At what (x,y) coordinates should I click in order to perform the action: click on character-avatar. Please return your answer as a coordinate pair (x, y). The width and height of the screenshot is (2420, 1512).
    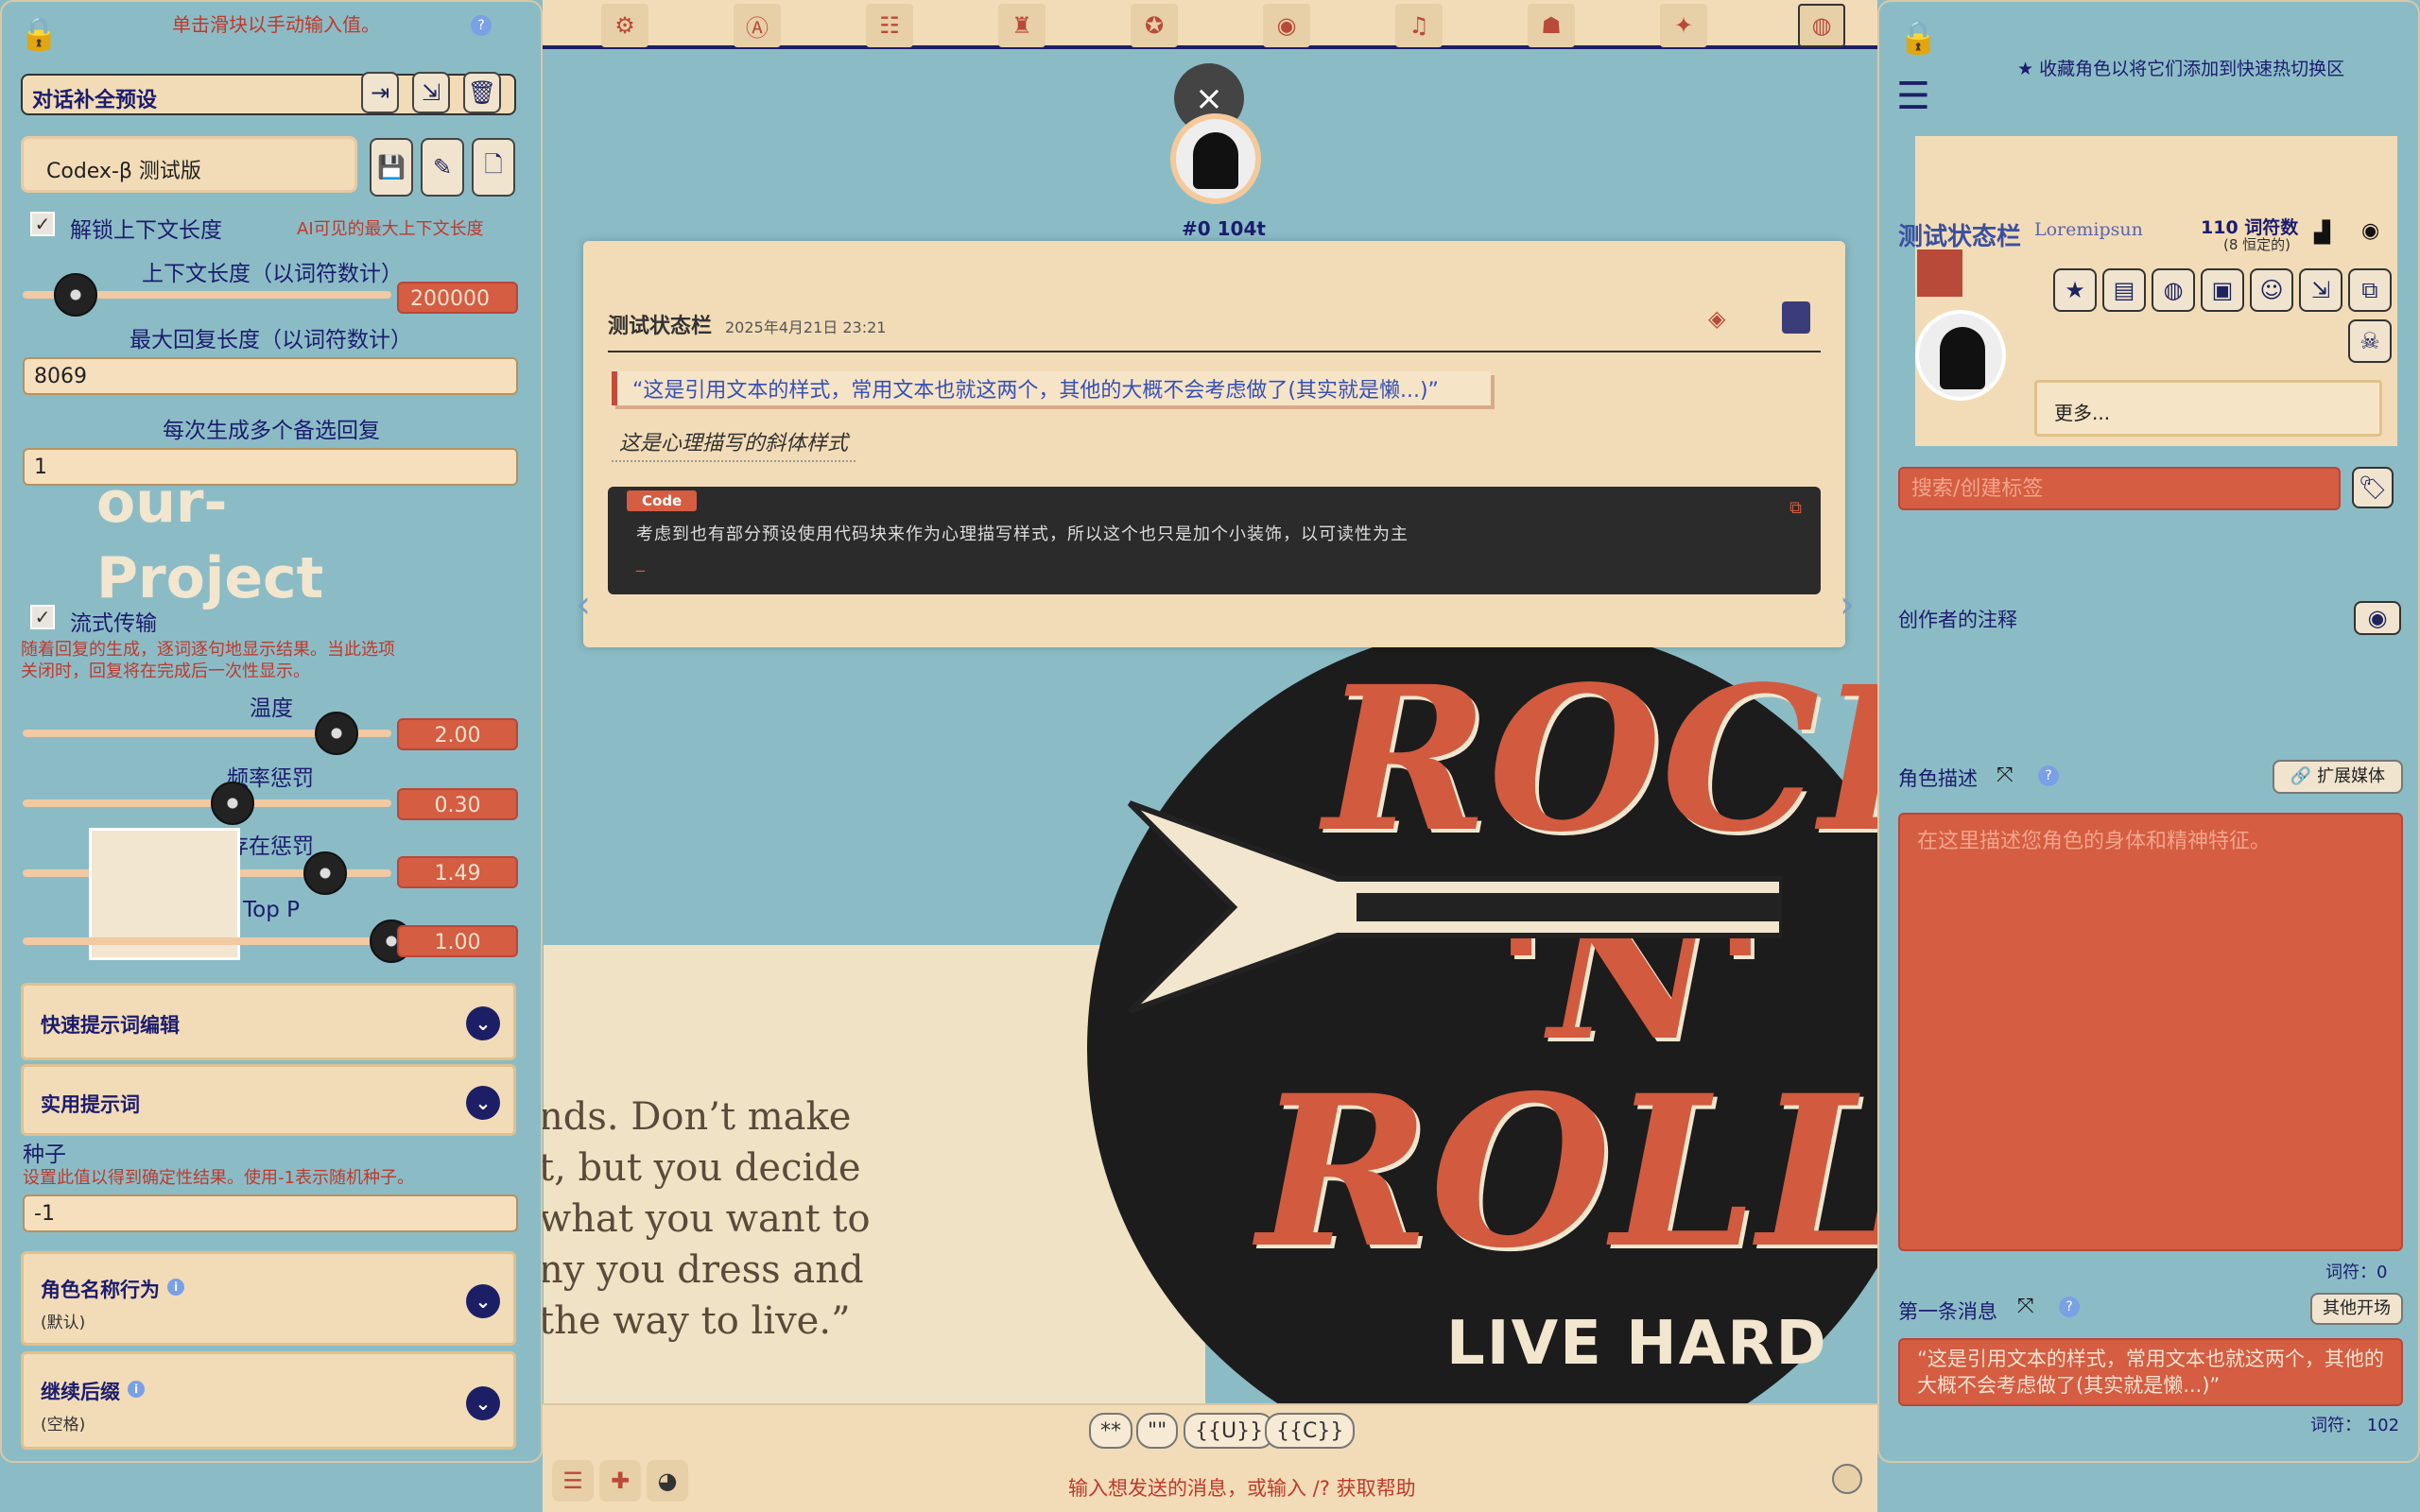
    Looking at the image, I should click on (1961, 355).